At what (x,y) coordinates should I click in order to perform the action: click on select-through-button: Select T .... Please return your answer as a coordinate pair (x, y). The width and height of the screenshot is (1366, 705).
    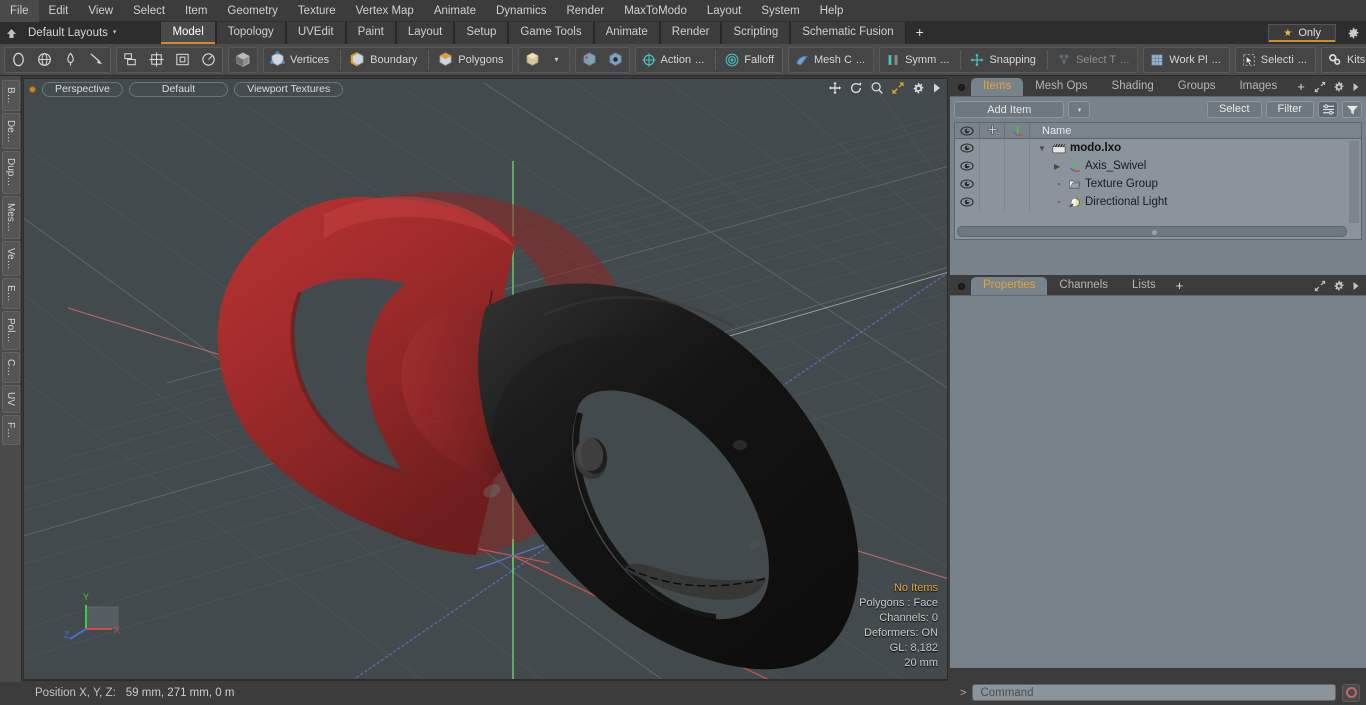
    Looking at the image, I should click on (1094, 60).